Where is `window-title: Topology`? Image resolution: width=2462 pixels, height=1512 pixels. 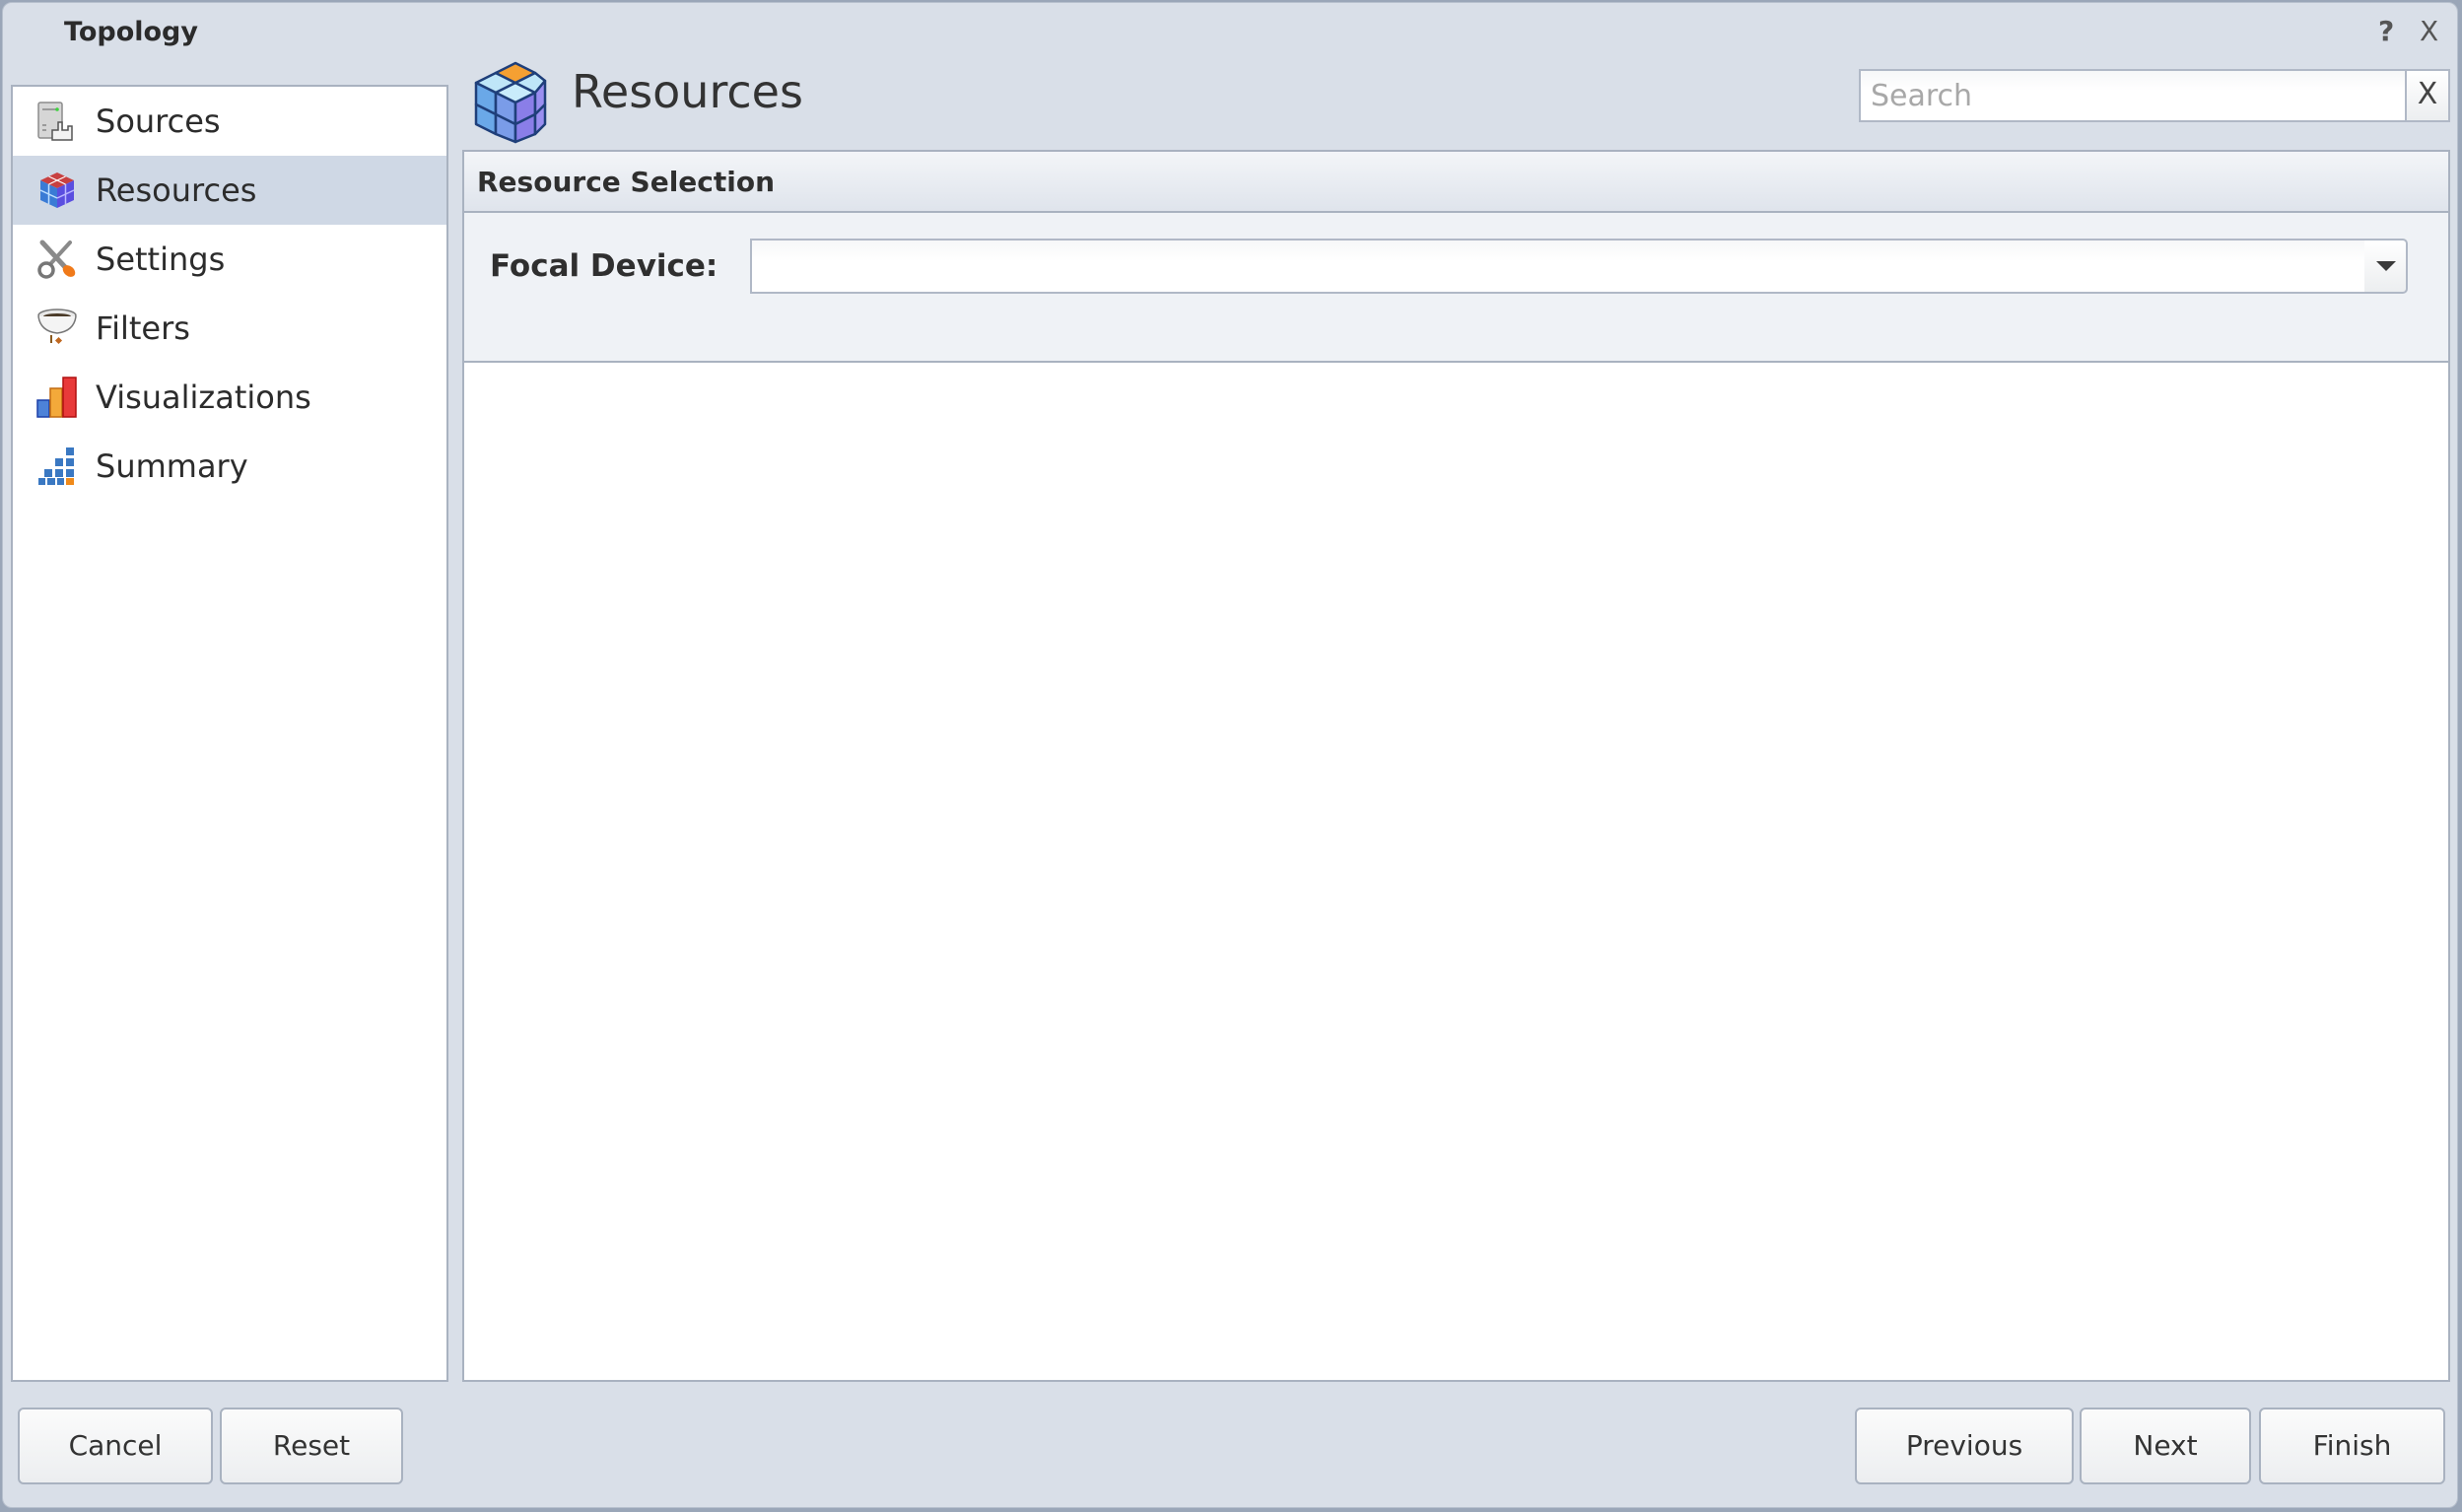 window-title: Topology is located at coordinates (131, 32).